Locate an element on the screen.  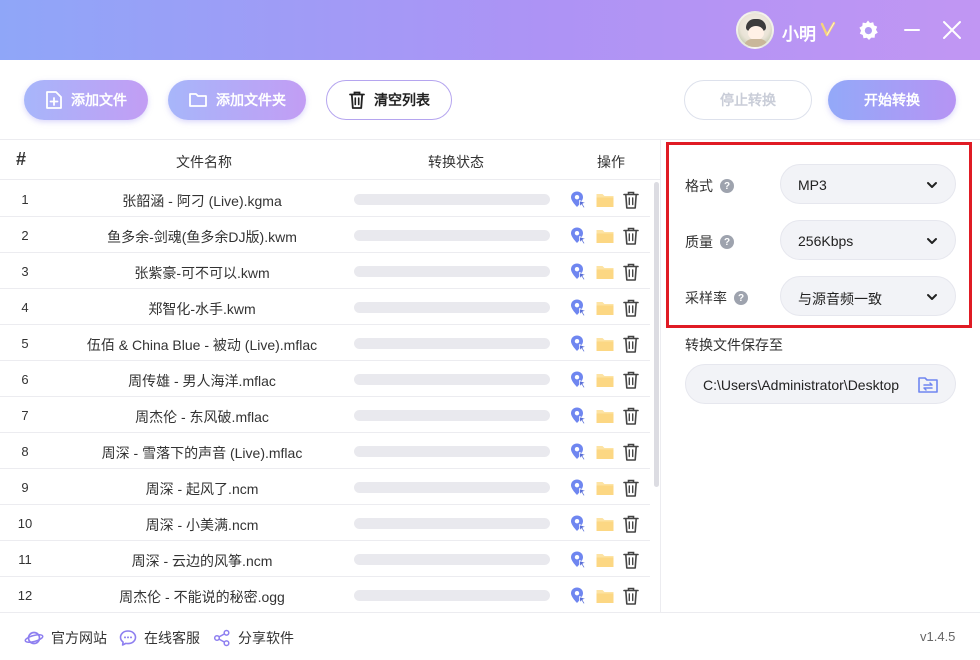
quality-label: 质量 ? is located at coordinates (709, 242).